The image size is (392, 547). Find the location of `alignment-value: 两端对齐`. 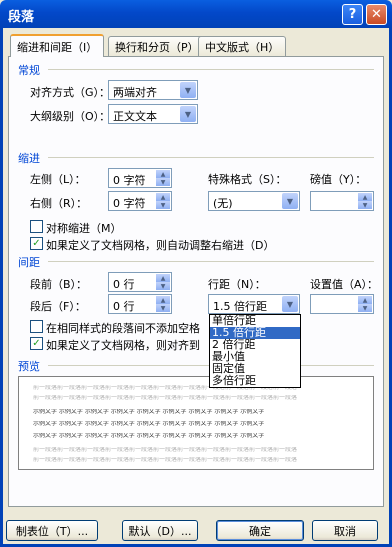

alignment-value: 两端对齐 is located at coordinates (135, 92).